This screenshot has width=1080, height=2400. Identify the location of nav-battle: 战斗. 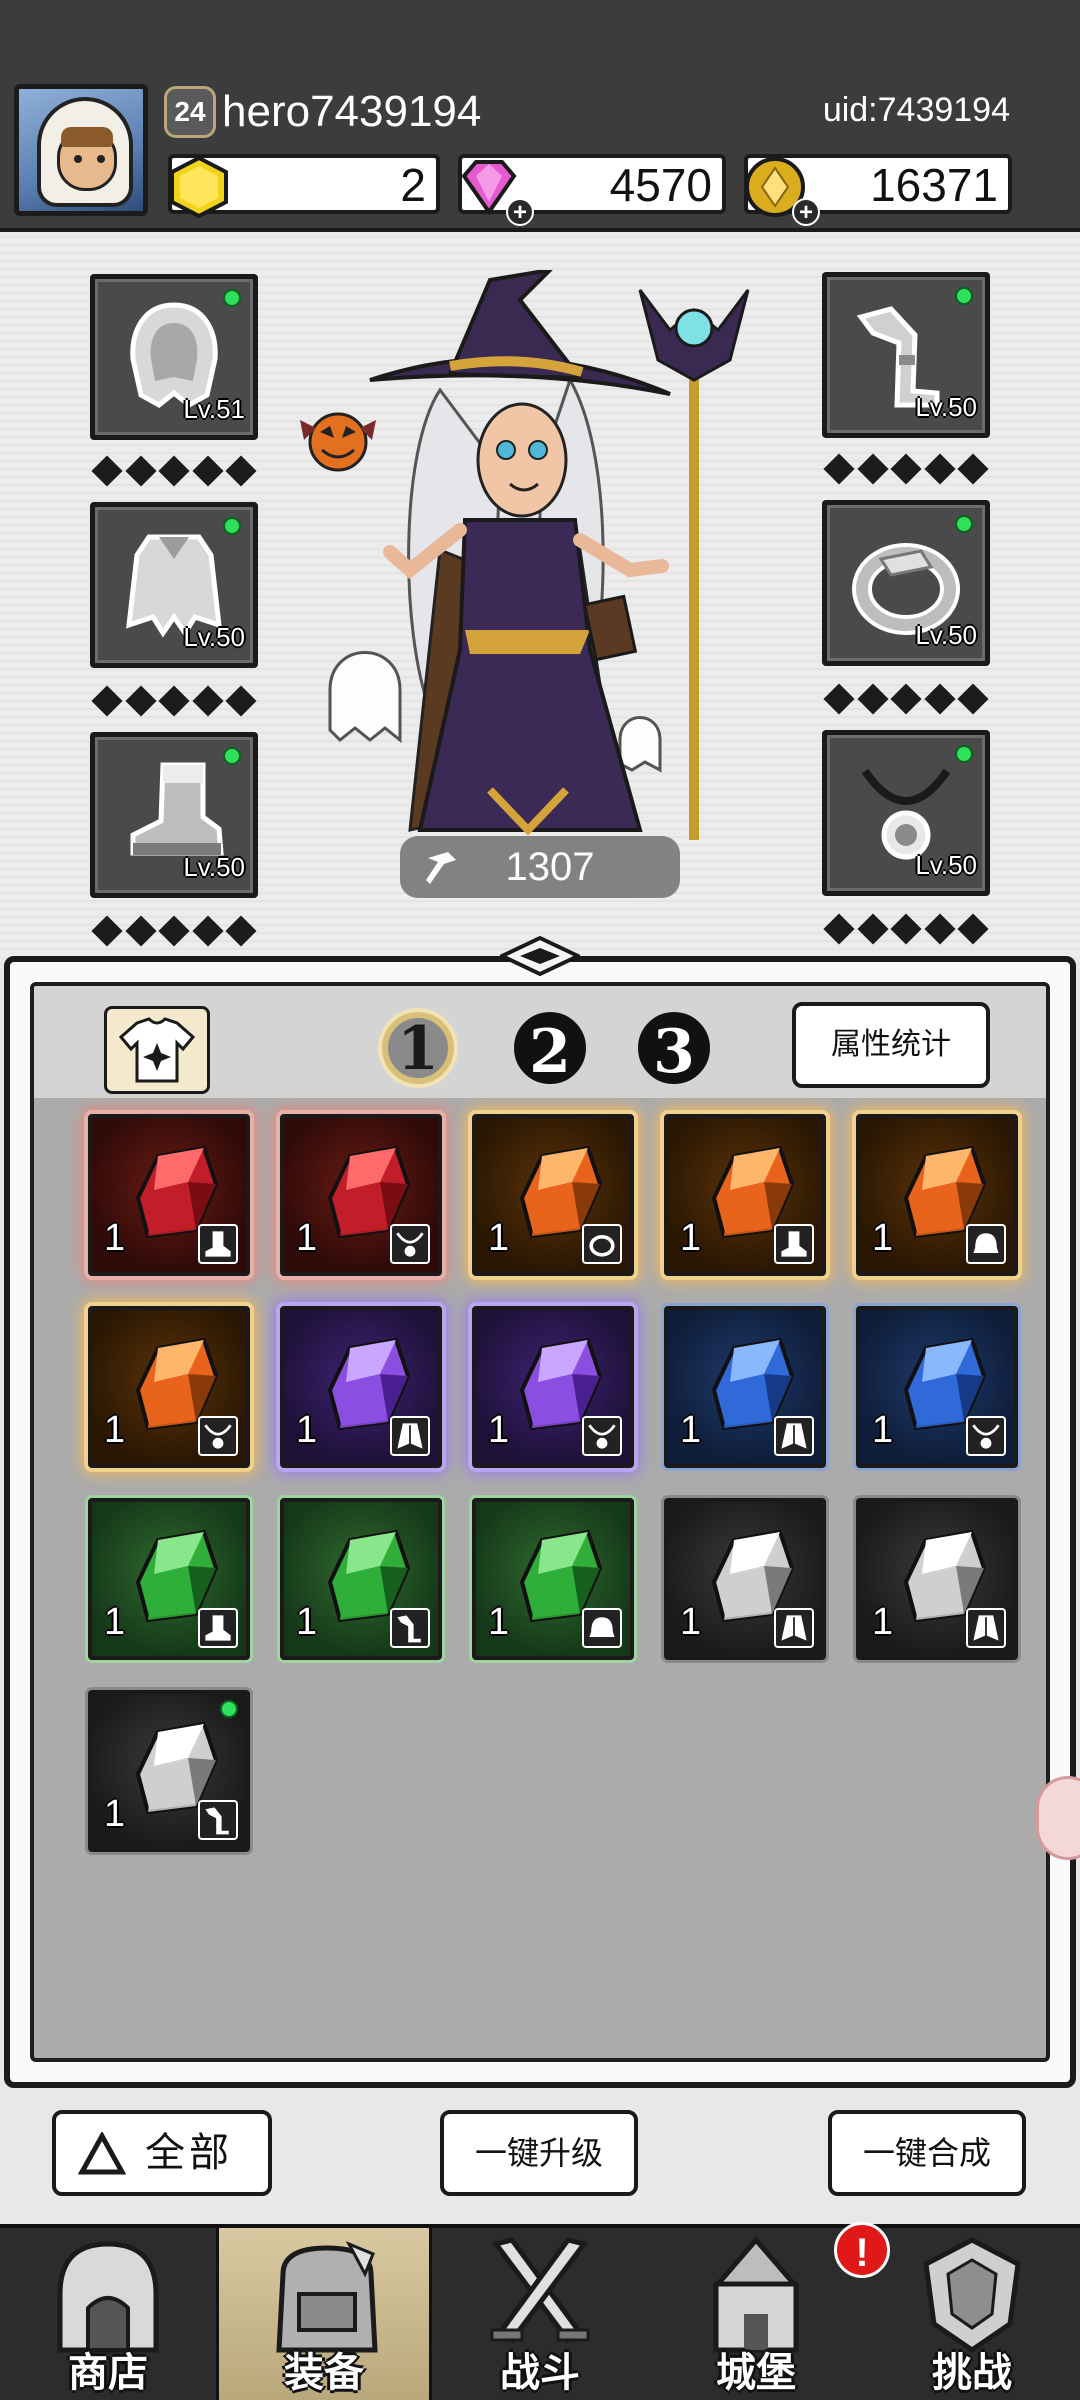
(540, 2314).